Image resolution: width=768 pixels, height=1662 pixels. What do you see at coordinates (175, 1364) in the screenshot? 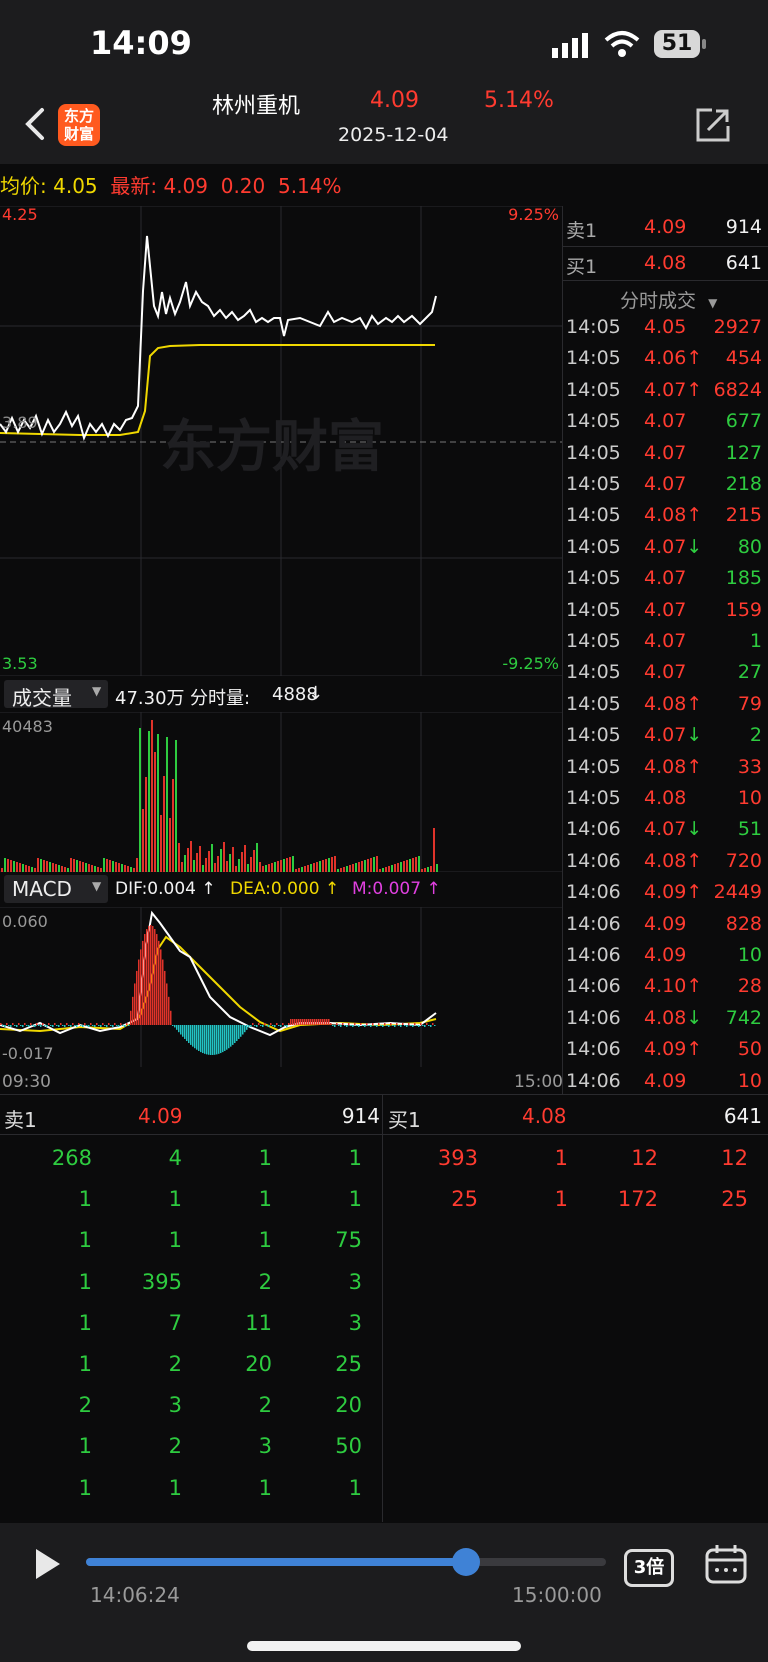
I see `queue-order-size: 2` at bounding box center [175, 1364].